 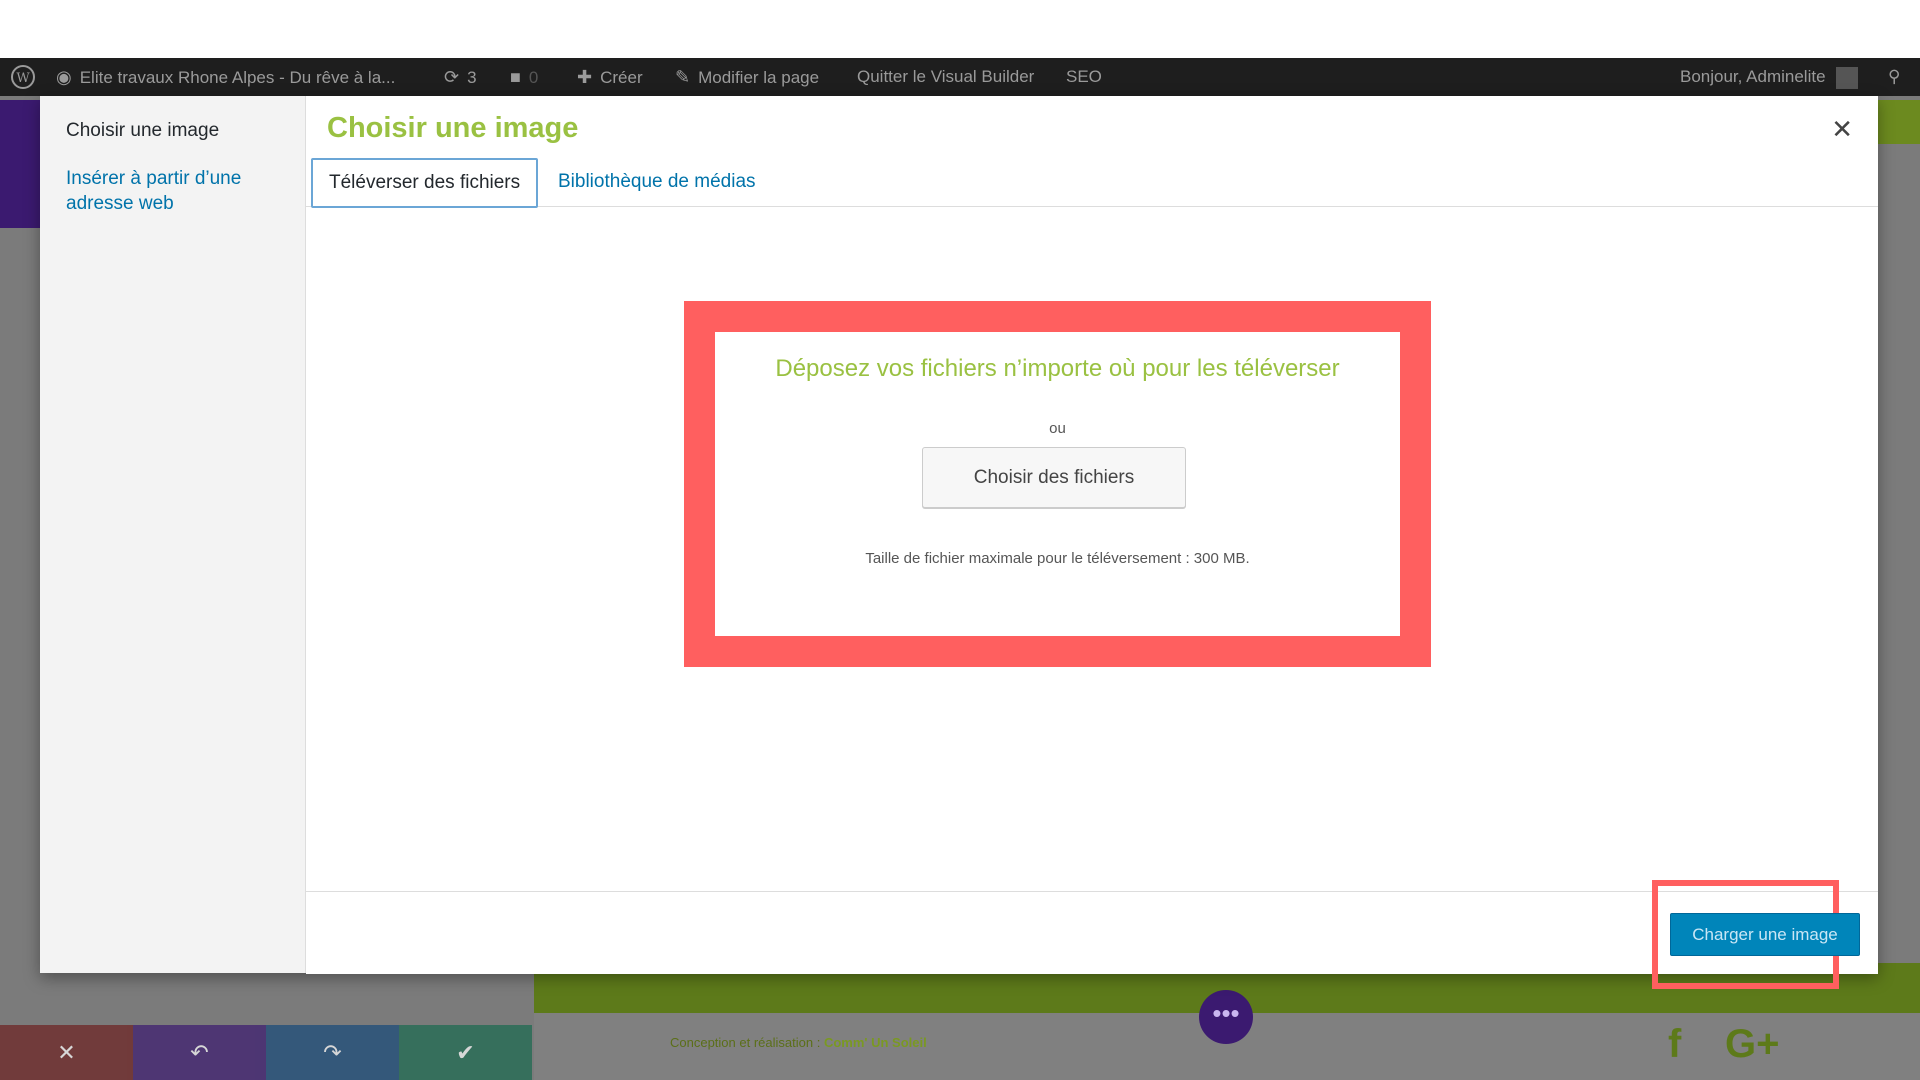 What do you see at coordinates (20, 164) in the screenshot?
I see `left-purple-strip` at bounding box center [20, 164].